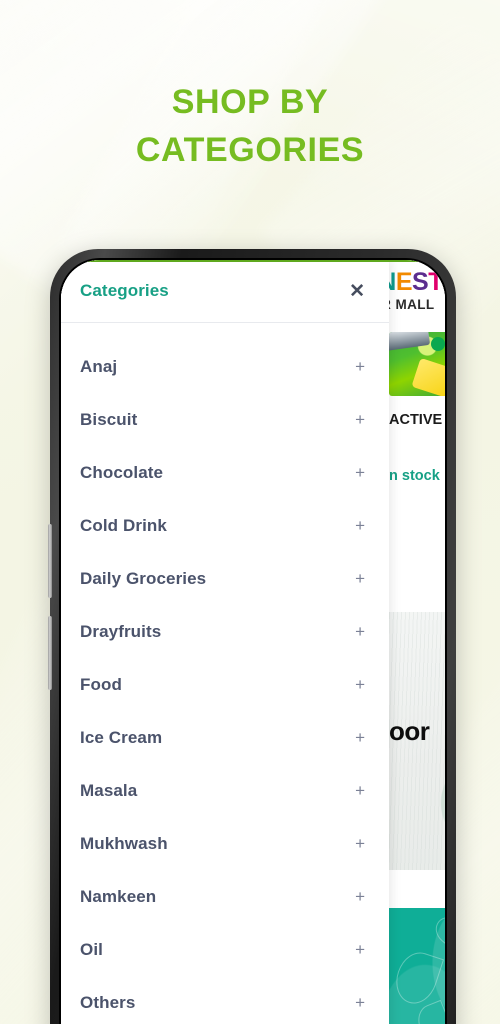 This screenshot has height=1024, width=500. What do you see at coordinates (121, 737) in the screenshot?
I see `category-item-label: Ice Cream` at bounding box center [121, 737].